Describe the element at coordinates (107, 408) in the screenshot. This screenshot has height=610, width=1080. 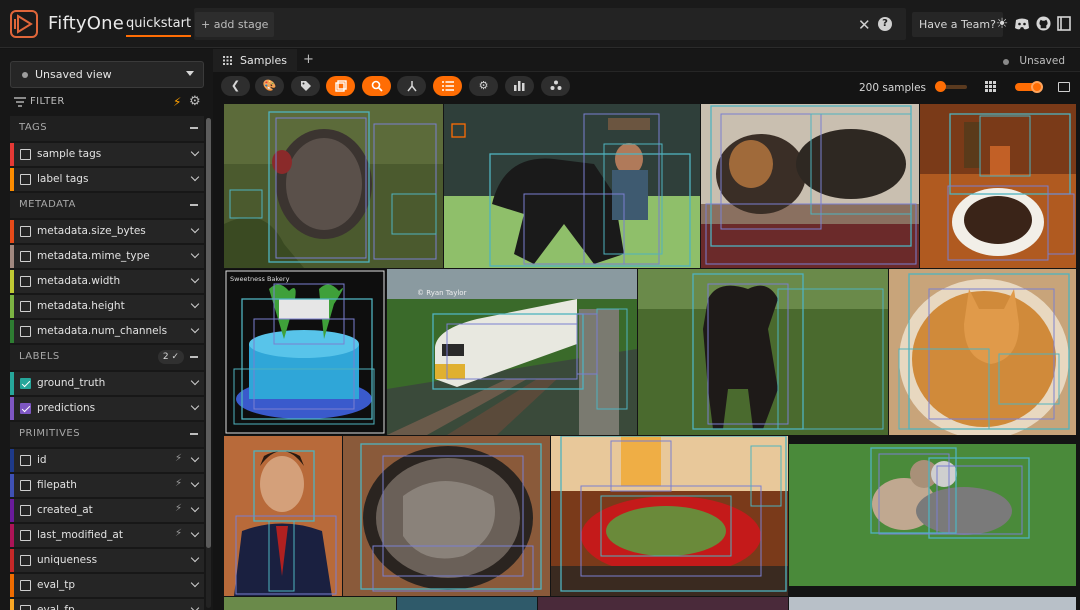
I see `field-predictions: predictions` at that location.